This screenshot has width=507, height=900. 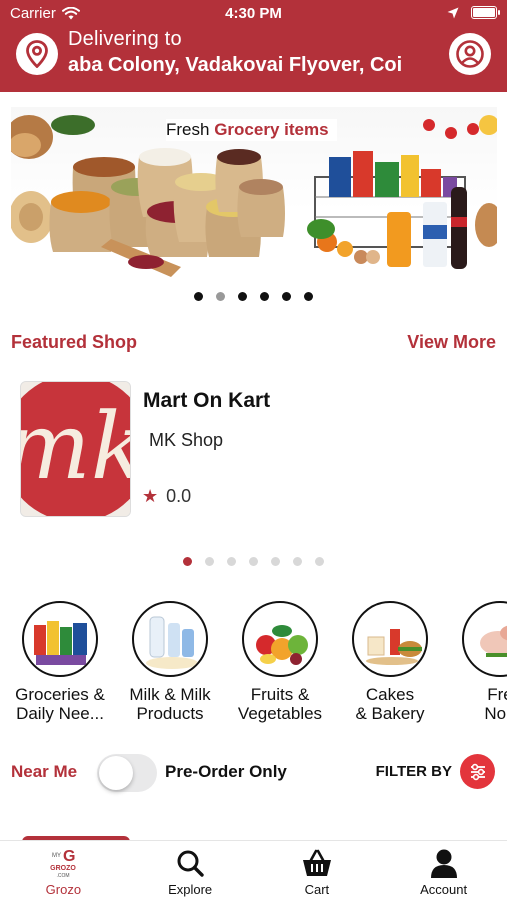 I want to click on banner-caption-prefix: Fresh, so click(x=188, y=129).